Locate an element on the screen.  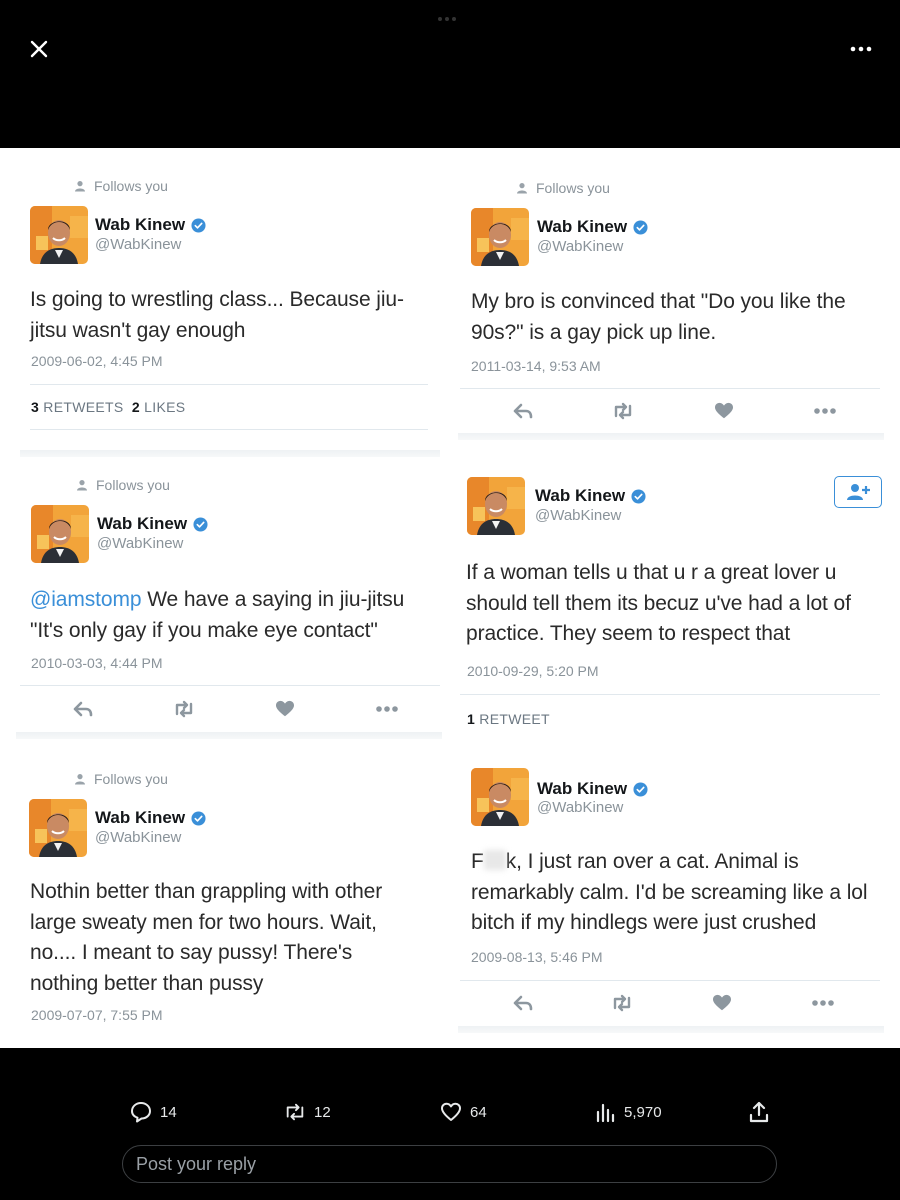
views-icon is located at coordinates (605, 1113).